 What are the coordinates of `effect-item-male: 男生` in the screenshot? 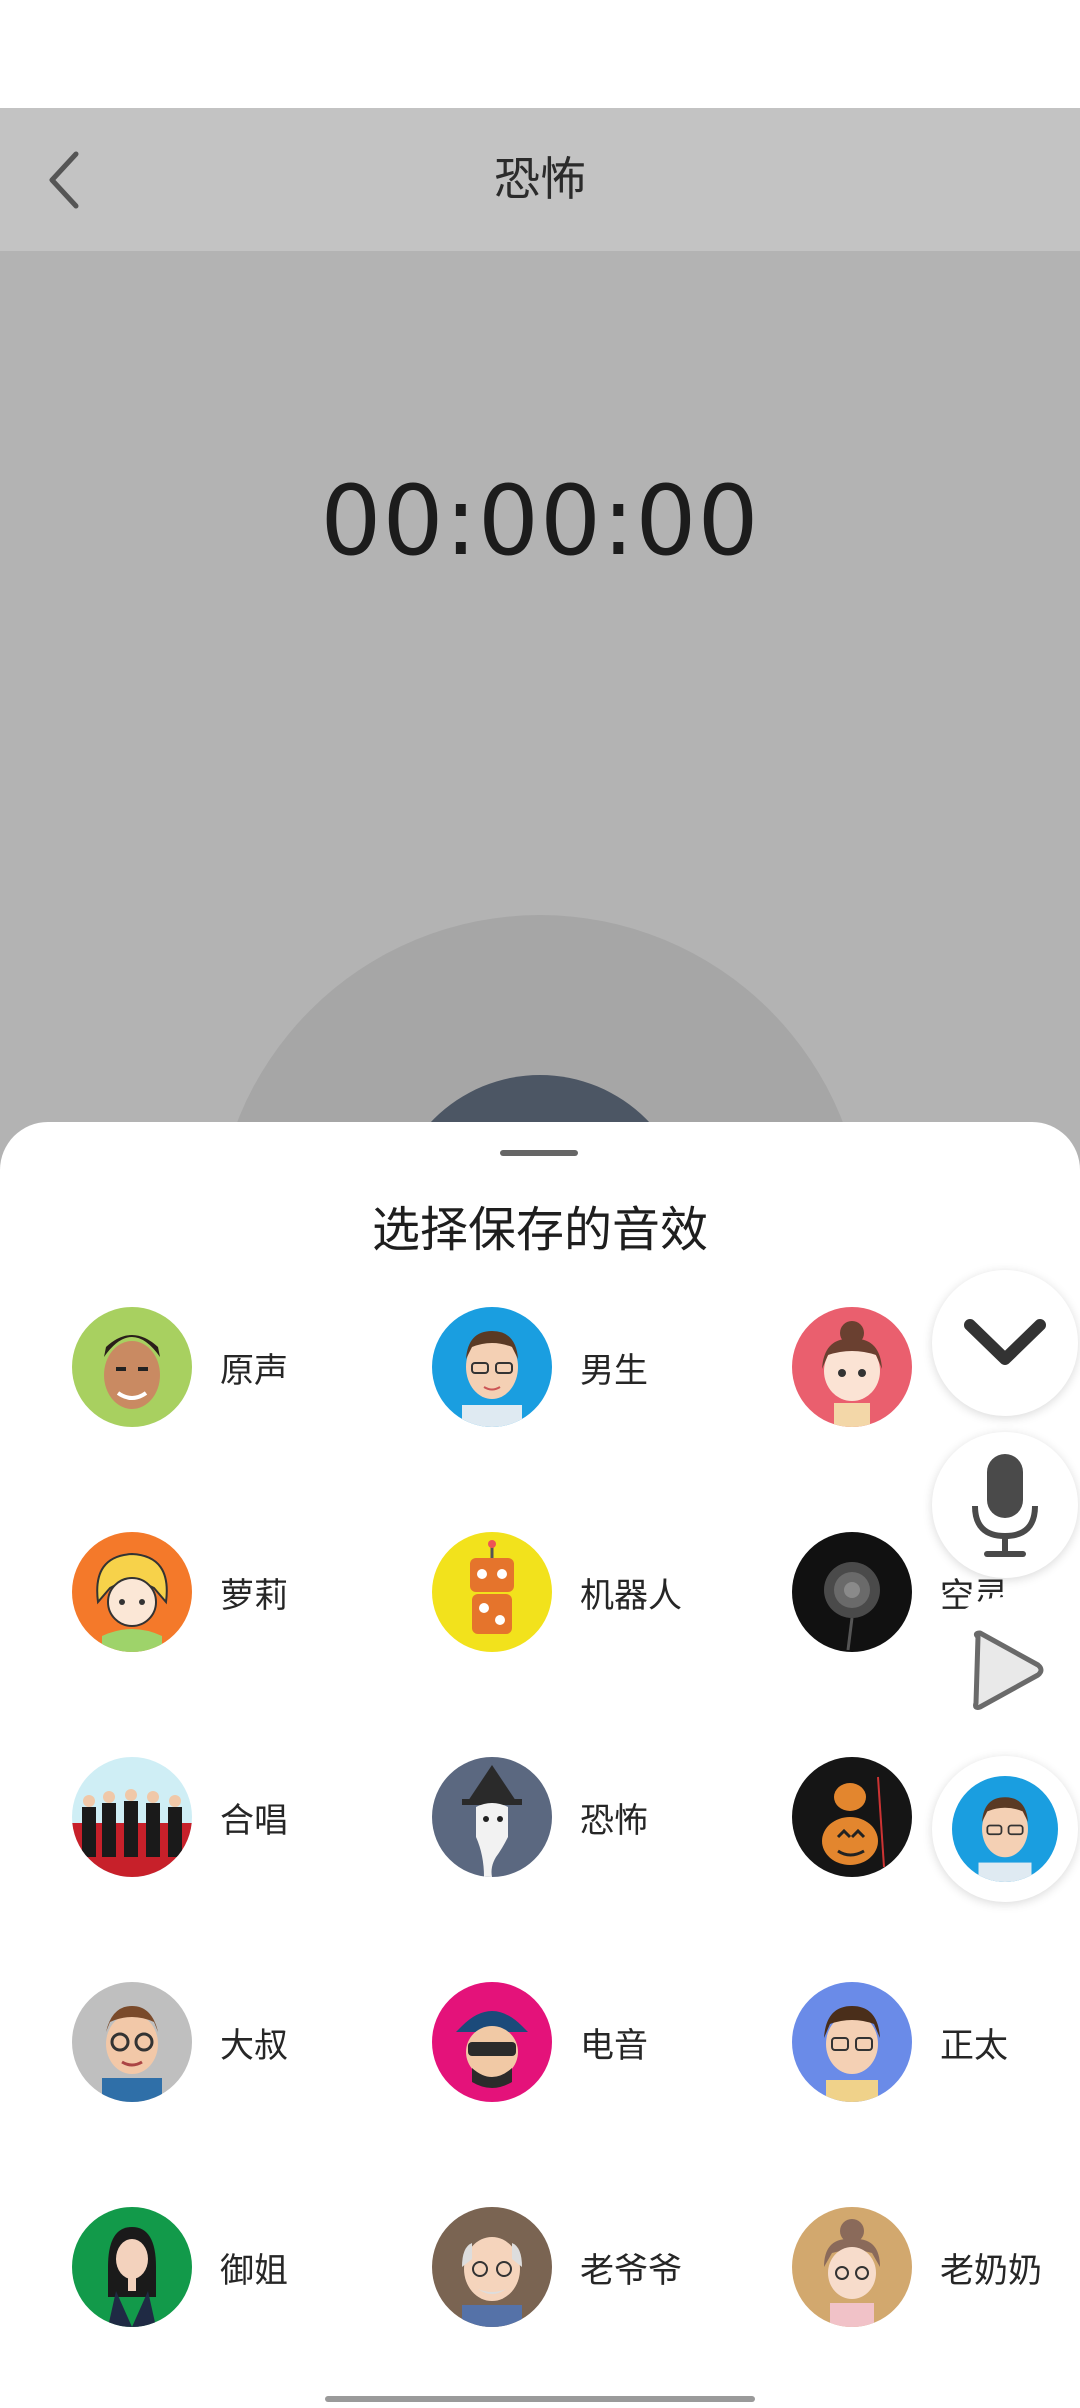 It's located at (540, 1367).